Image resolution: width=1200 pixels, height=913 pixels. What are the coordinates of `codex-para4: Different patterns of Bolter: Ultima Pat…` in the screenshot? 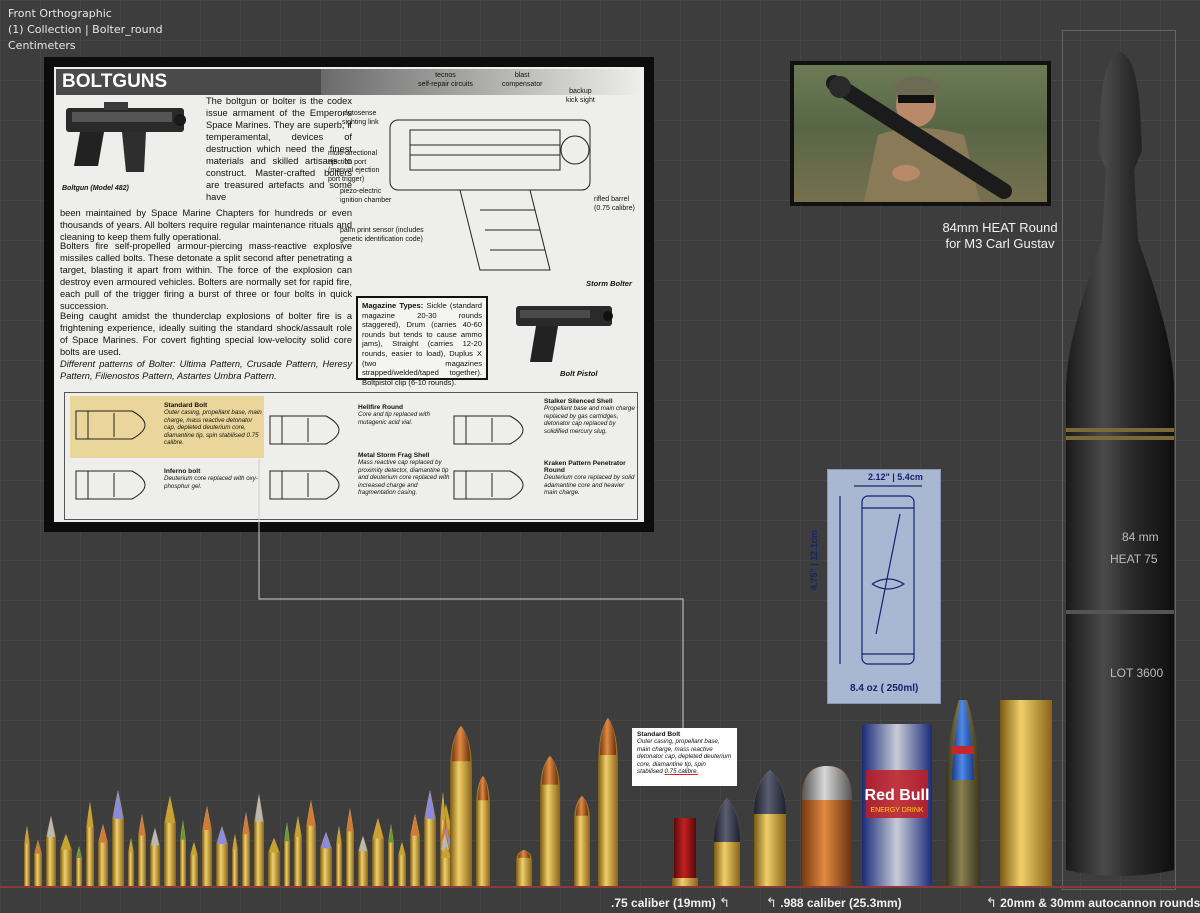 It's located at (206, 370).